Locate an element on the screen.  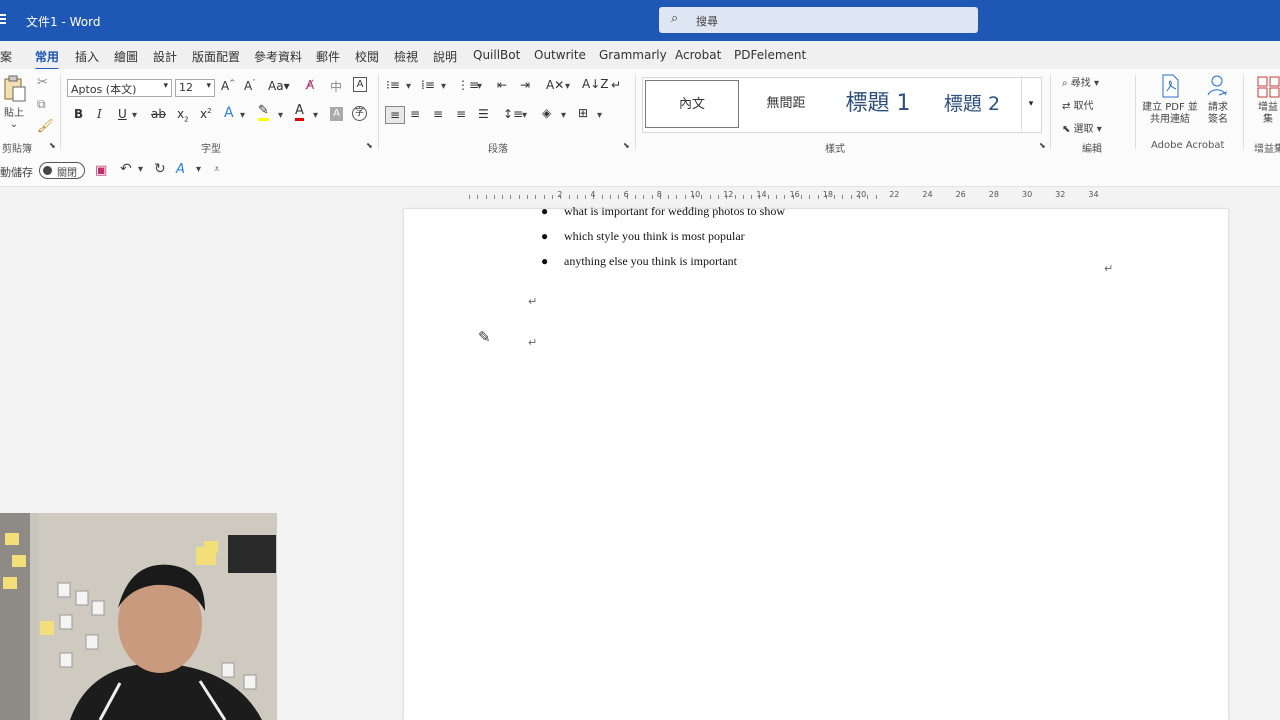
tab-insert: 插入 is located at coordinates (87, 56).